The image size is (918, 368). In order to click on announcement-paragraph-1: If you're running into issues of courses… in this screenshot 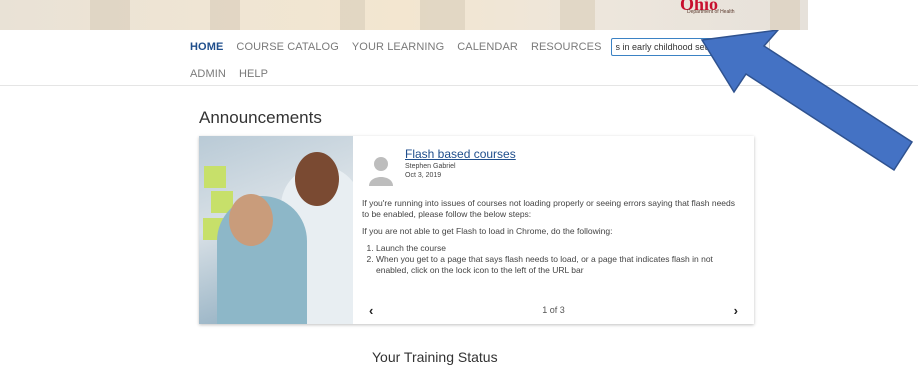, I will do `click(548, 208)`.